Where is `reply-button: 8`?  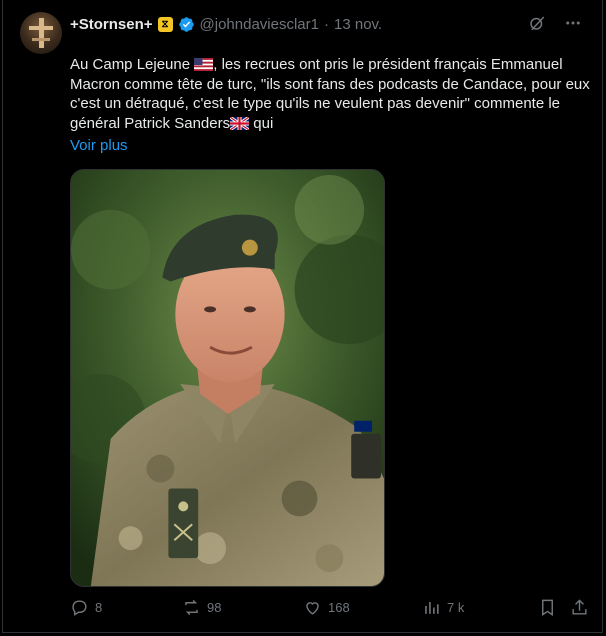 reply-button: 8 is located at coordinates (86, 607).